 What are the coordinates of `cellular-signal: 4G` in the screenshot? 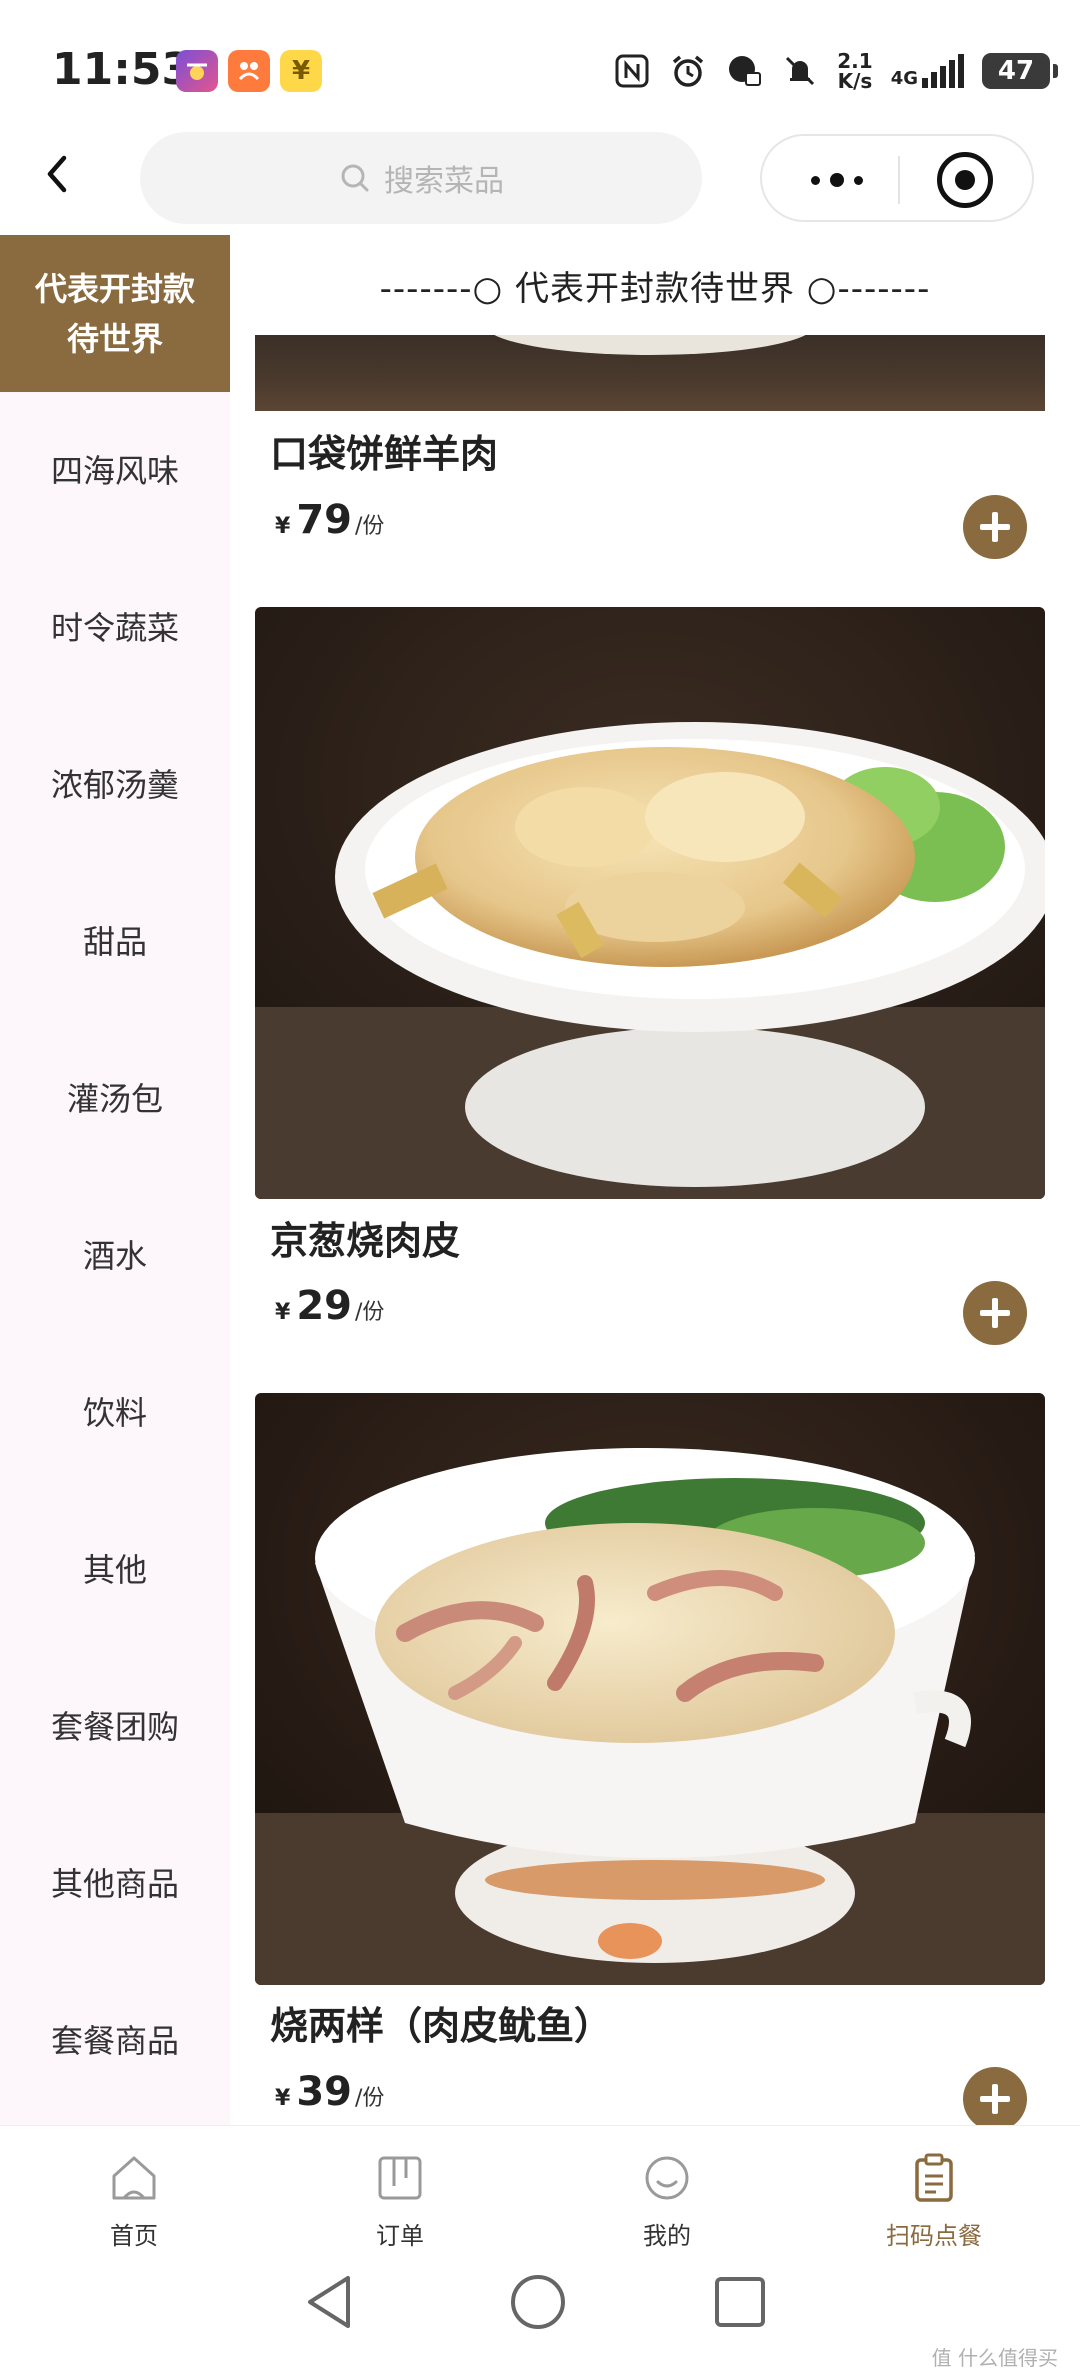 It's located at (927, 71).